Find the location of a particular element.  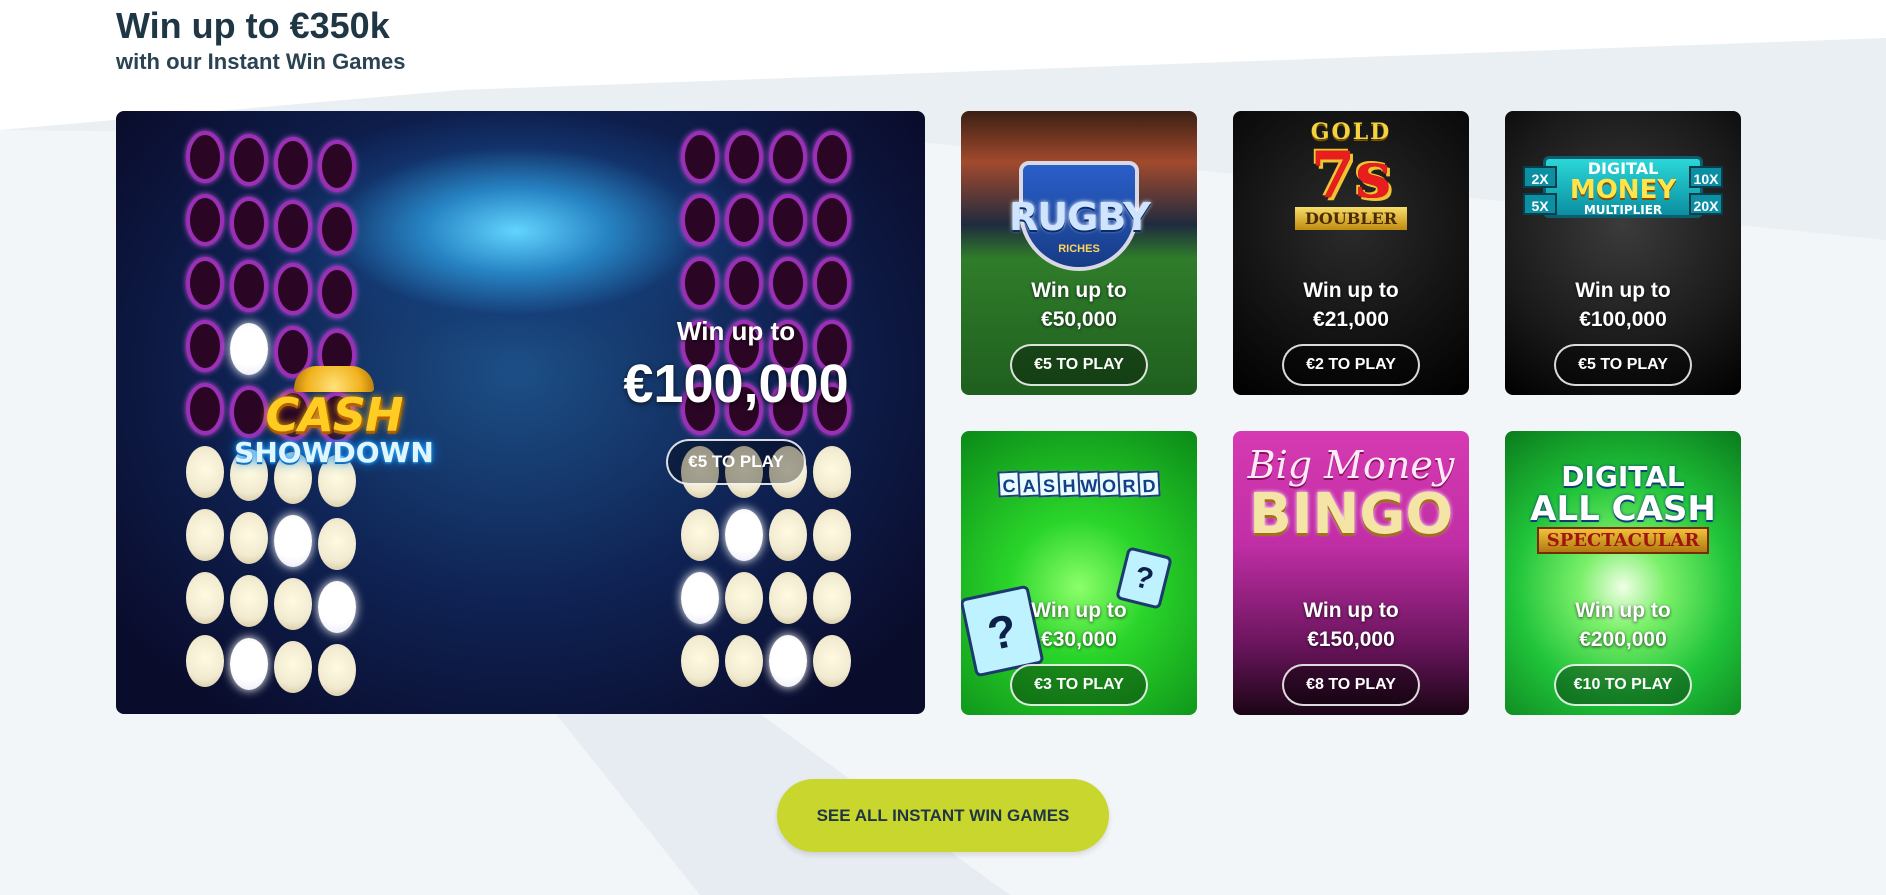

card-prize-info: Win up to €30,000 €3 TO PLAY is located at coordinates (1079, 651).